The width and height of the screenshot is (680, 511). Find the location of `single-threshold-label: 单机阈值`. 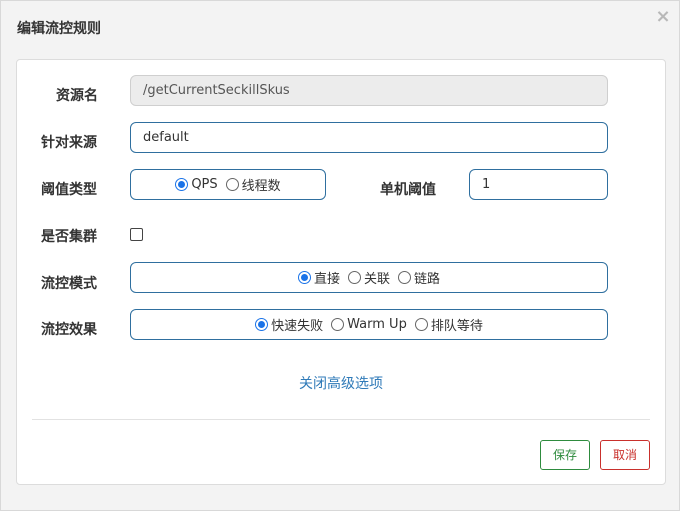

single-threshold-label: 单机阈值 is located at coordinates (408, 190).